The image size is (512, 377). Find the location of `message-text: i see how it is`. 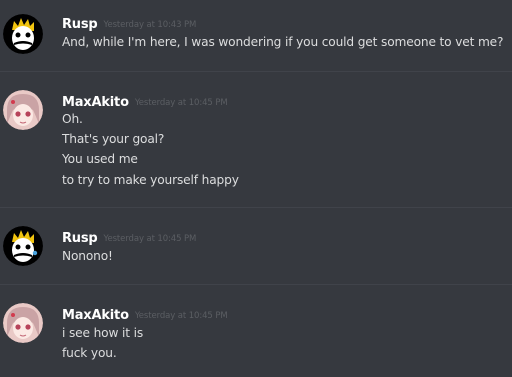

message-text: i see how it is is located at coordinates (103, 333).